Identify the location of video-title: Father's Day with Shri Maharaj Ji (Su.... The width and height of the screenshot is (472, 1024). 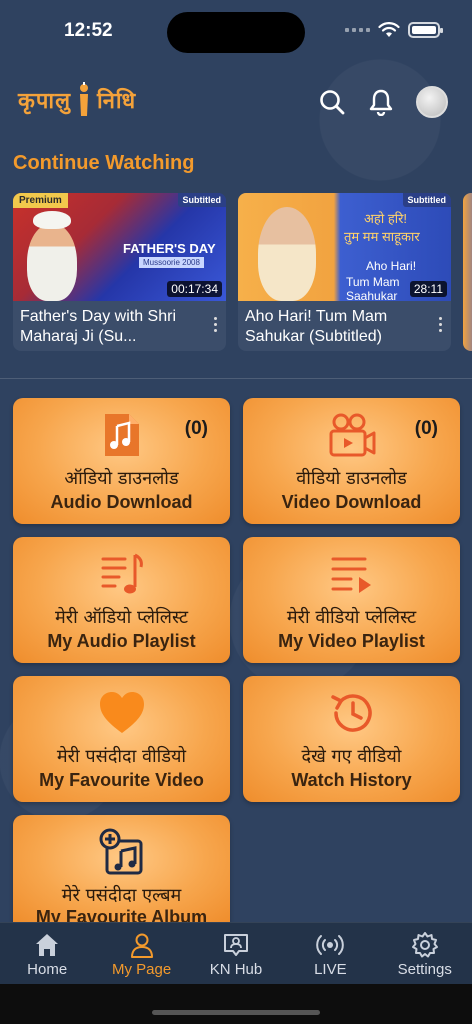
(111, 327).